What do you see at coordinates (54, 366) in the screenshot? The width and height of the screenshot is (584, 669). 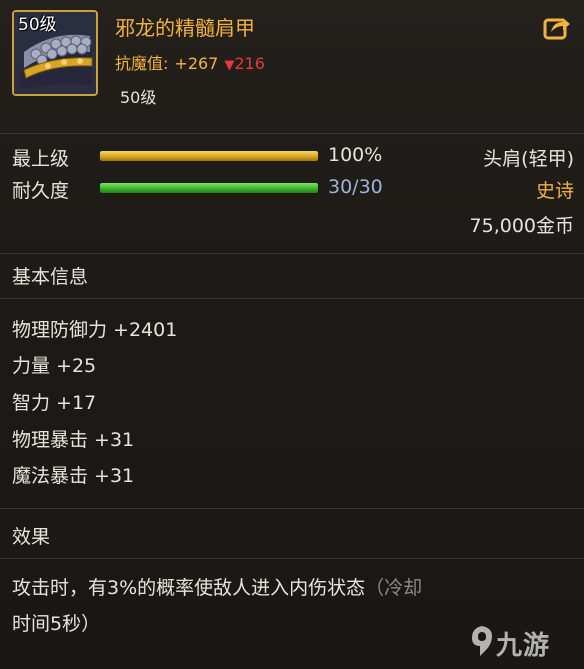 I see `stat-line: 力量 +25` at bounding box center [54, 366].